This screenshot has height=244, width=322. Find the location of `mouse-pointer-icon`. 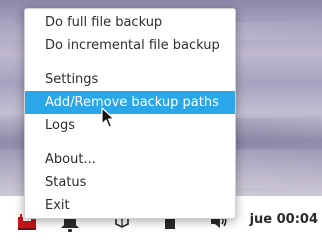

mouse-pointer-icon is located at coordinates (108, 117).